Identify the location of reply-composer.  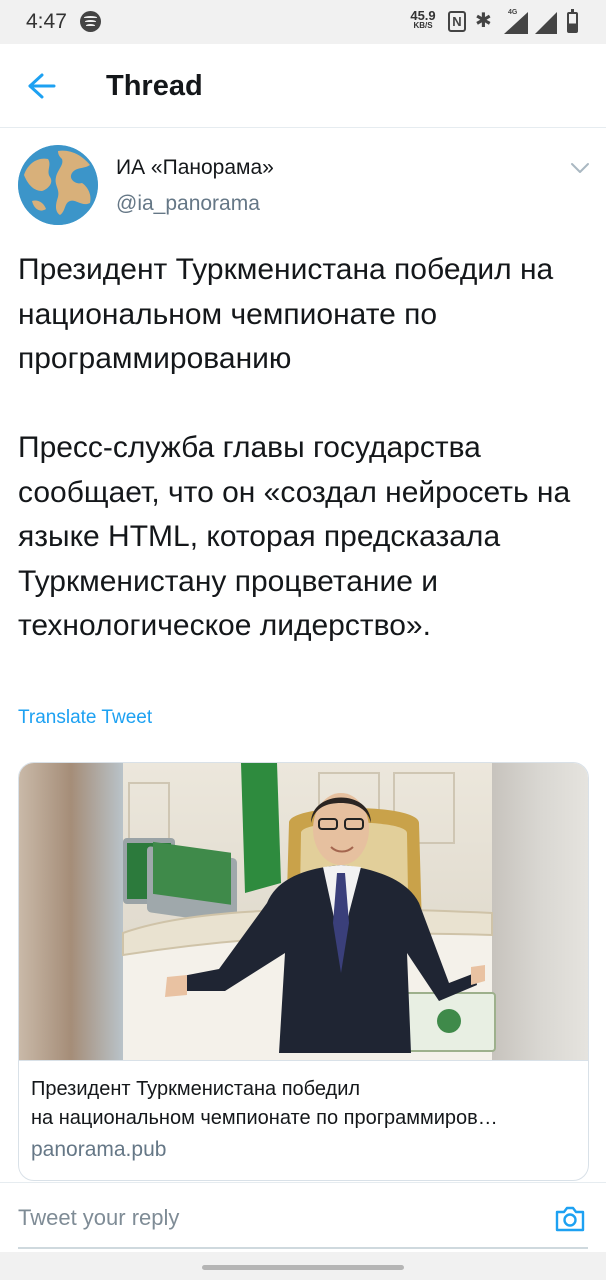
(303, 1217).